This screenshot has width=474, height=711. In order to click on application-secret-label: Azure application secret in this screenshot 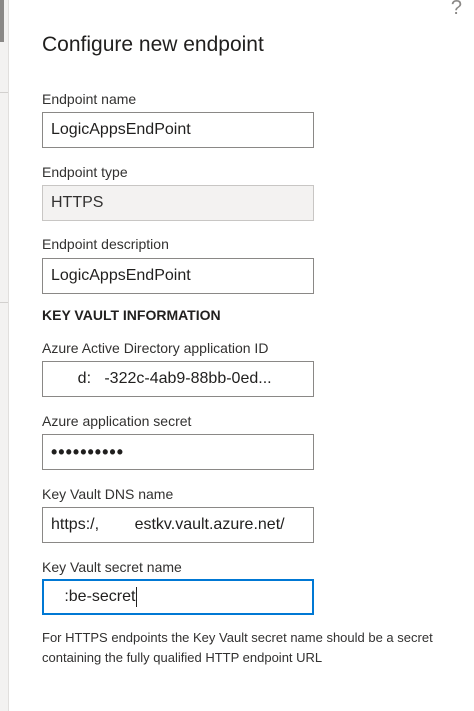, I will do `click(117, 421)`.